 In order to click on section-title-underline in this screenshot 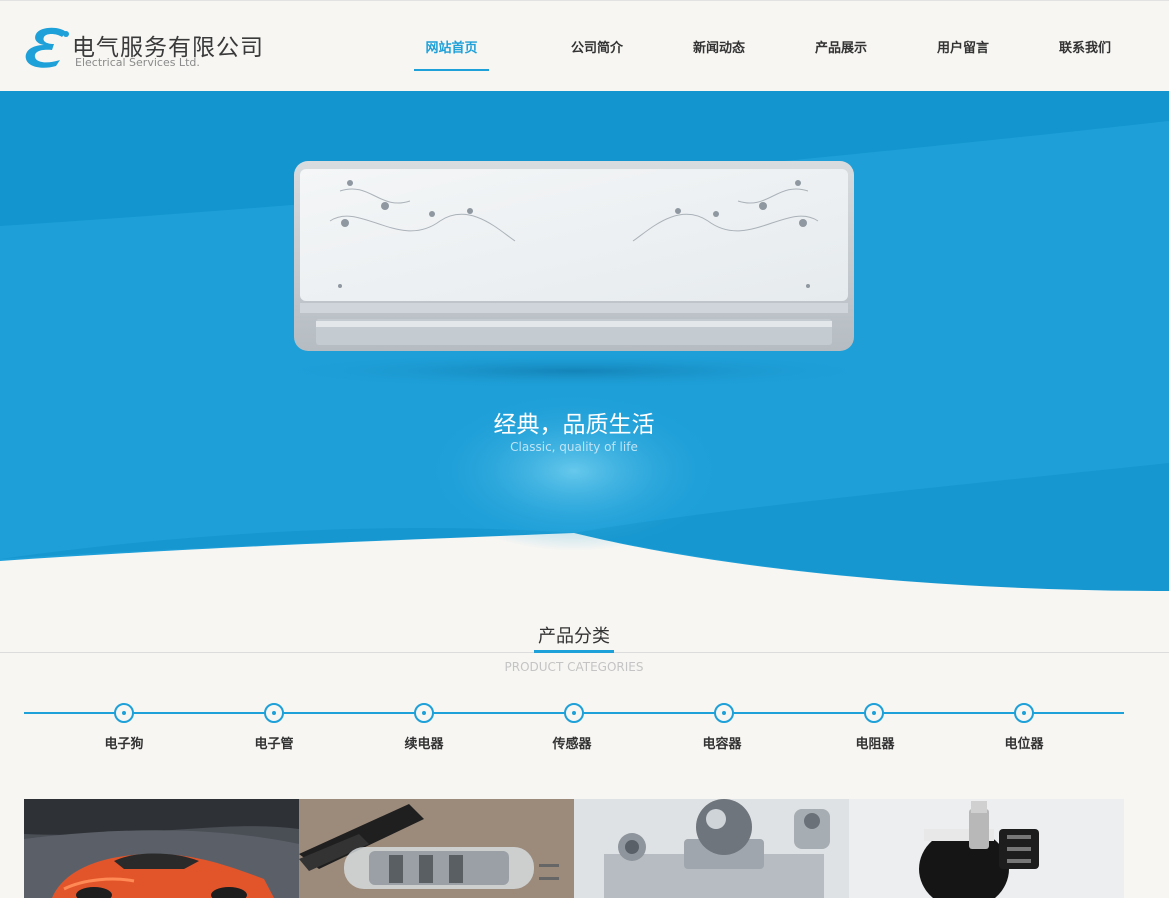, I will do `click(574, 651)`.